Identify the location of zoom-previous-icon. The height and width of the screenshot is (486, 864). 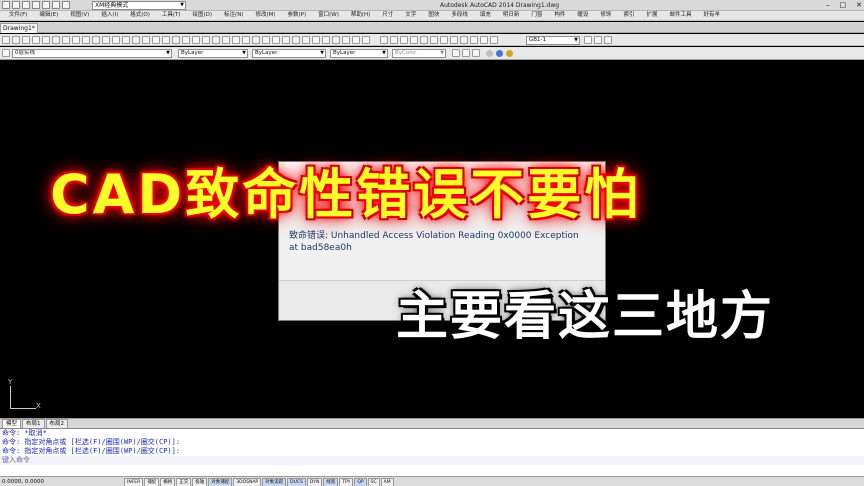
(166, 40).